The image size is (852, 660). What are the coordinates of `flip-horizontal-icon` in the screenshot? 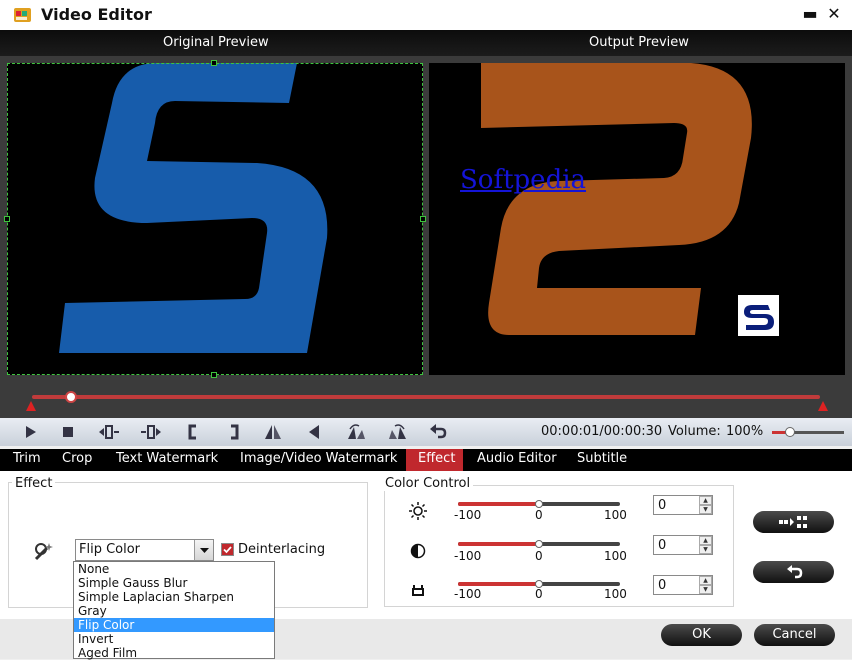 It's located at (273, 432).